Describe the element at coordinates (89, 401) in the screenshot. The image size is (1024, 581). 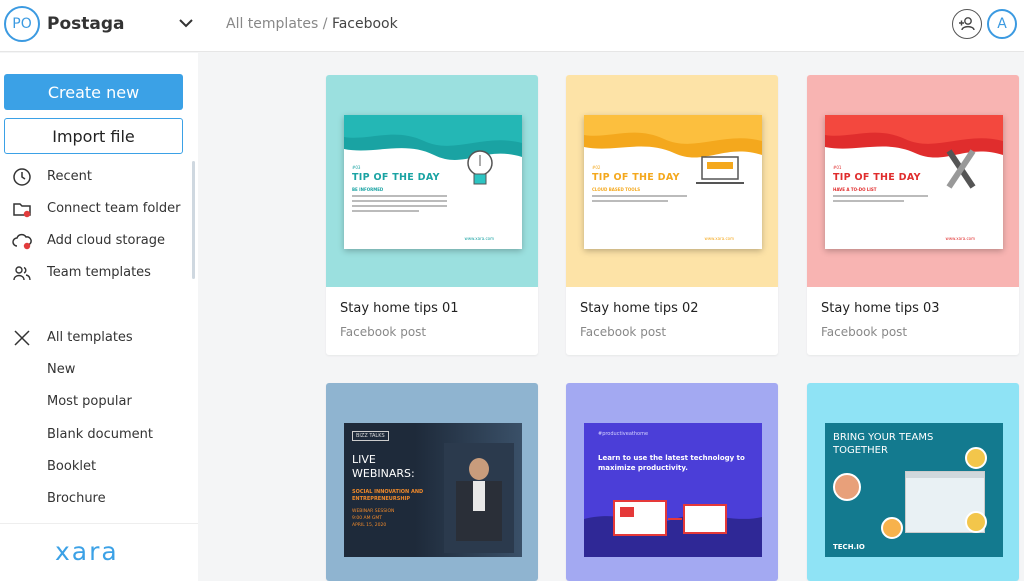
I see `category-label: Most popular` at that location.